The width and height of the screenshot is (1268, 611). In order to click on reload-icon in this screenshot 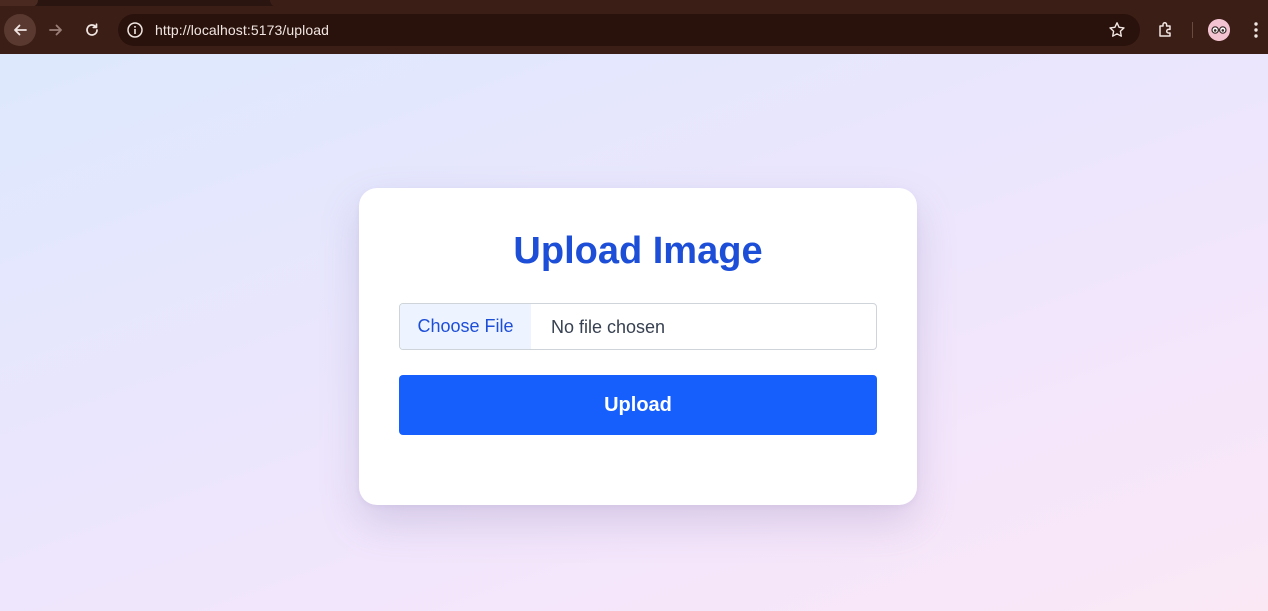, I will do `click(92, 29)`.